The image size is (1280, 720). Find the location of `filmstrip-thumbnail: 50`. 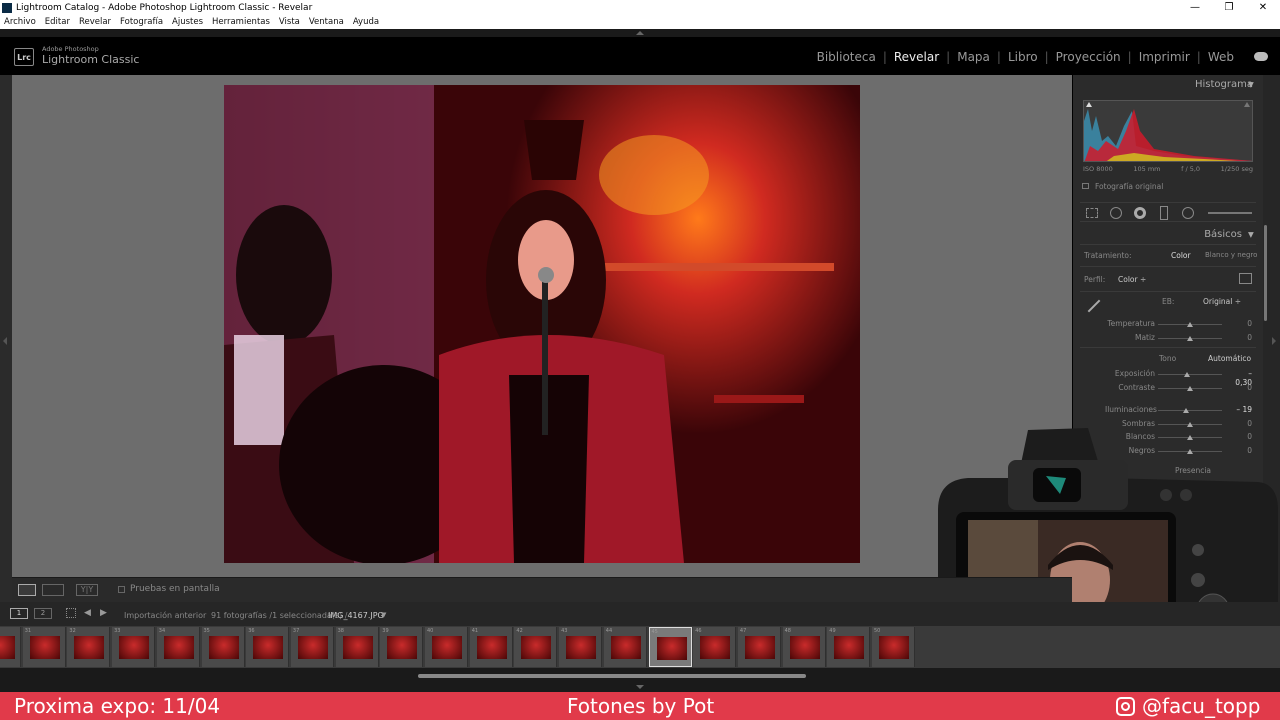

filmstrip-thumbnail: 50 is located at coordinates (893, 647).